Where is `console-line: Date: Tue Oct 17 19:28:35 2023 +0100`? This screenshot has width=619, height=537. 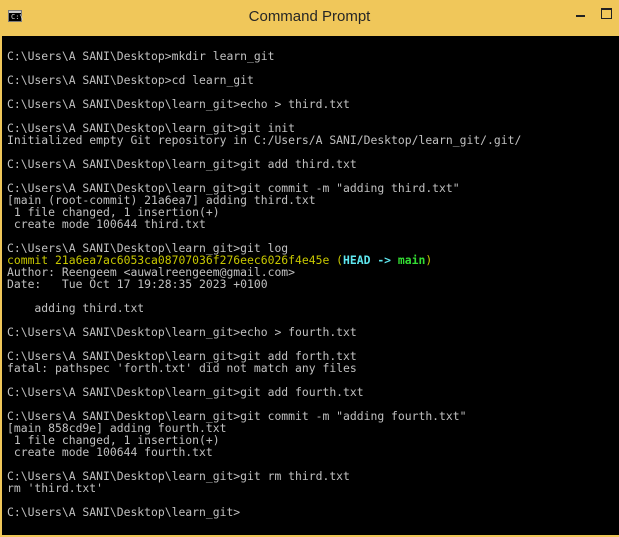
console-line: Date: Tue Oct 17 19:28:35 2023 +0100 is located at coordinates (313, 284).